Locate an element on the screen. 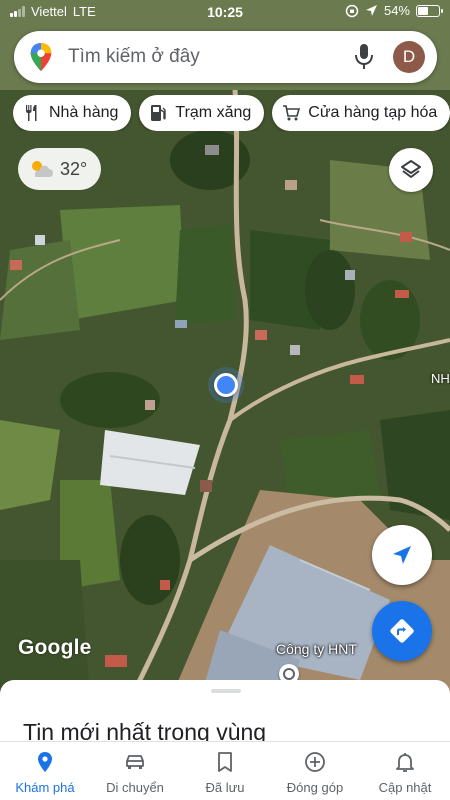  directions-icon is located at coordinates (402, 631).